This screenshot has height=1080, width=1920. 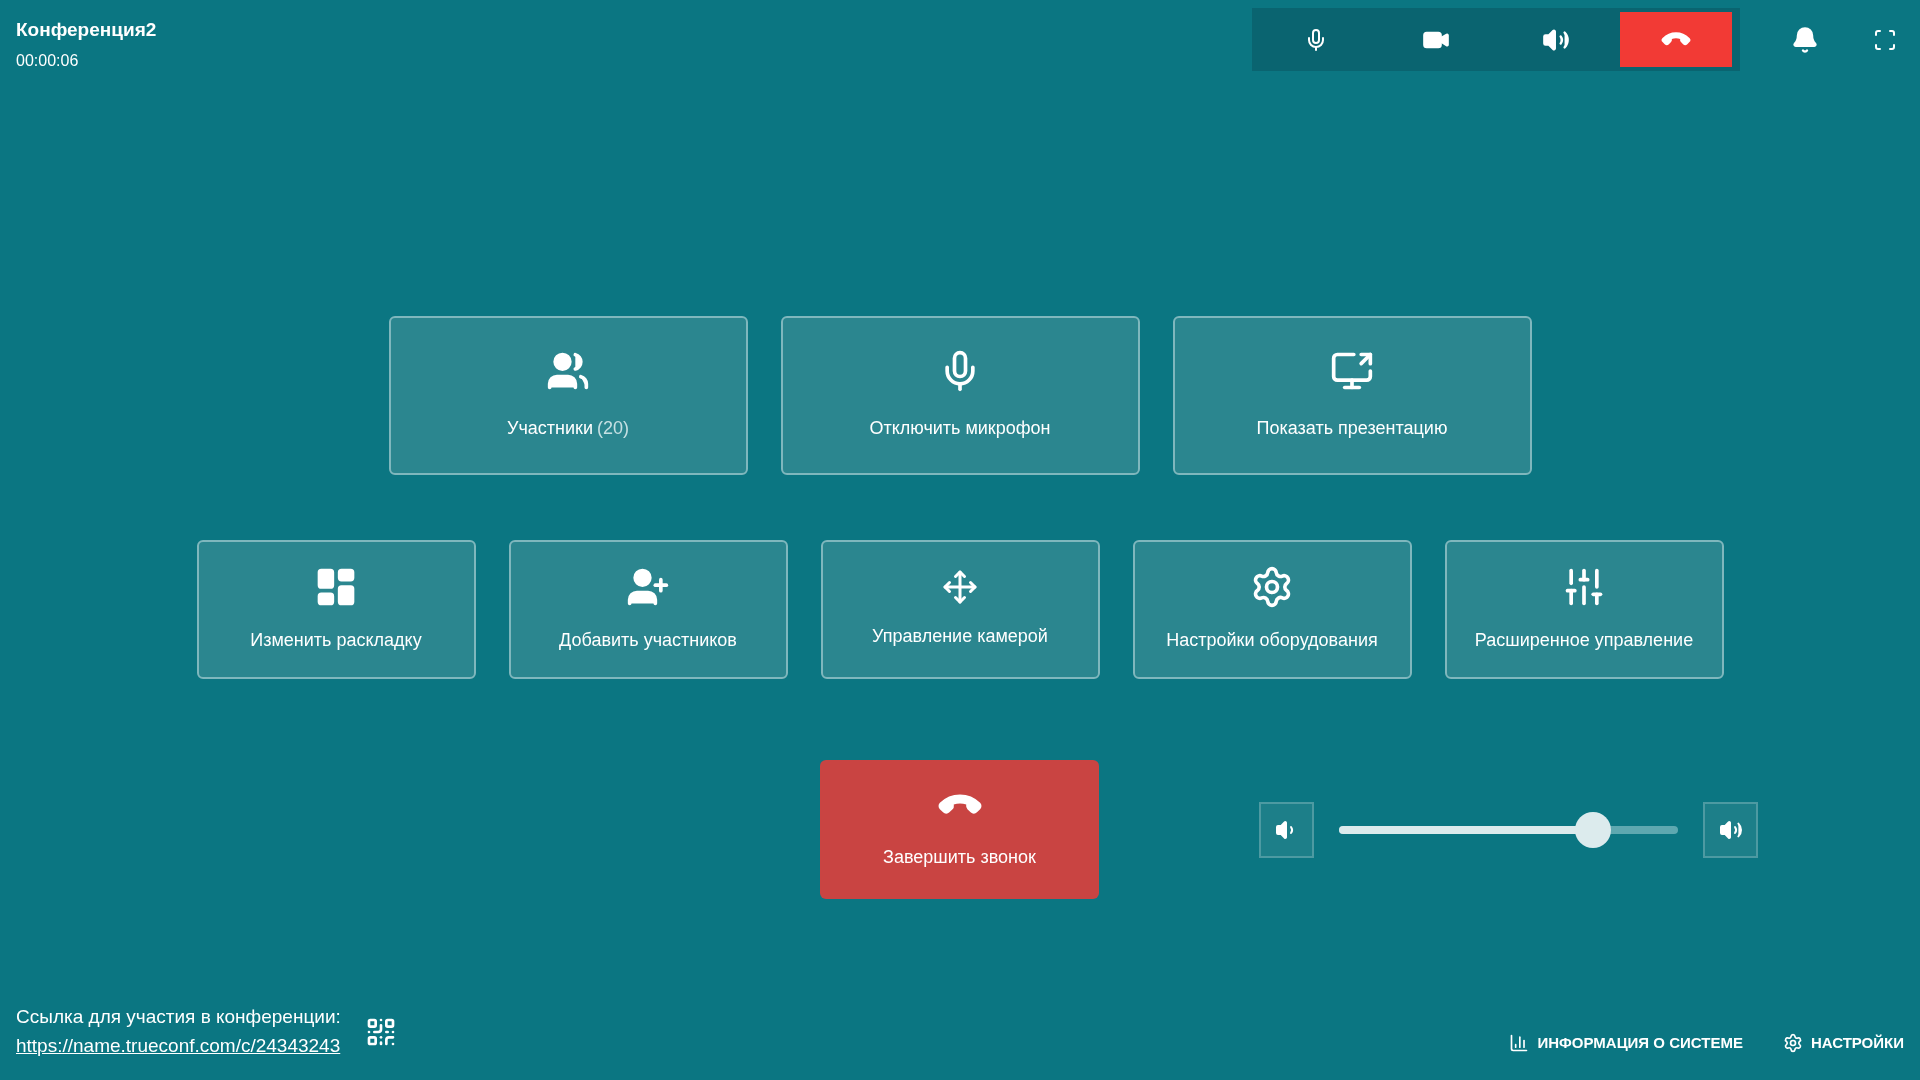 I want to click on conference-link: https://name.trueconf.com/c/24343243, so click(x=178, y=1045).